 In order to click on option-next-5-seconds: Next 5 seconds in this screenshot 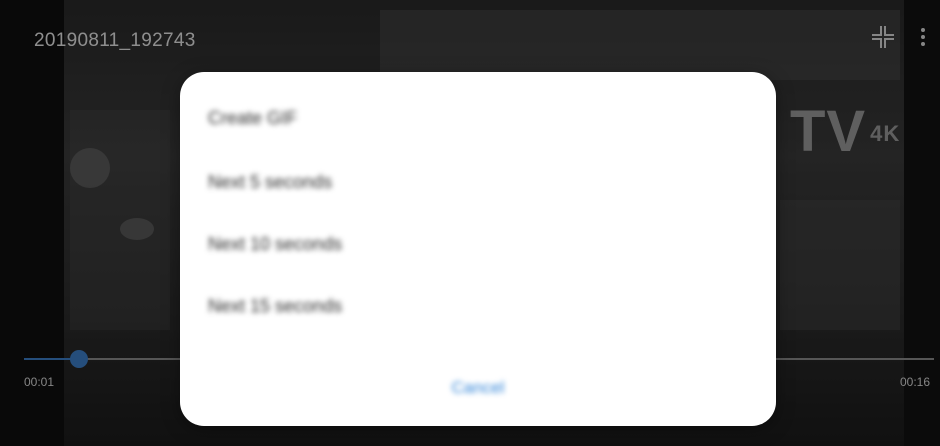, I will do `click(270, 182)`.